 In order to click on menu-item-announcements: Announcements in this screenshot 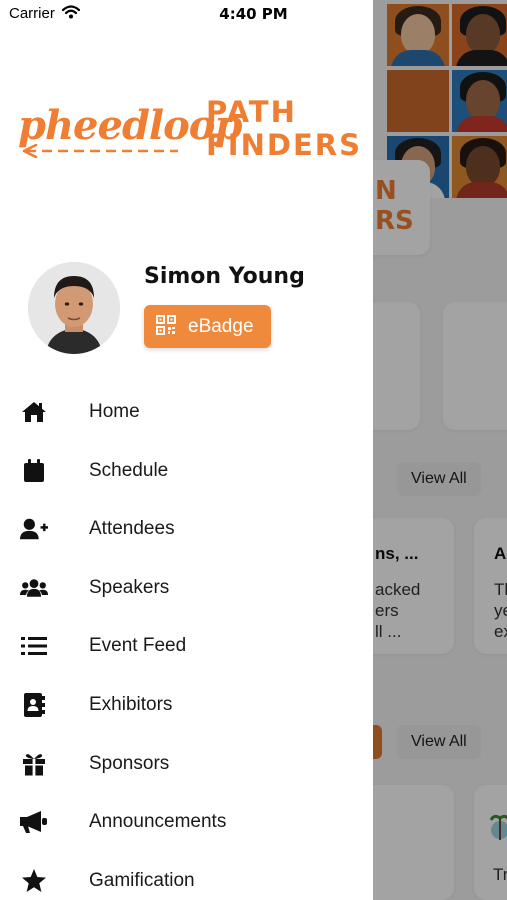, I will do `click(186, 822)`.